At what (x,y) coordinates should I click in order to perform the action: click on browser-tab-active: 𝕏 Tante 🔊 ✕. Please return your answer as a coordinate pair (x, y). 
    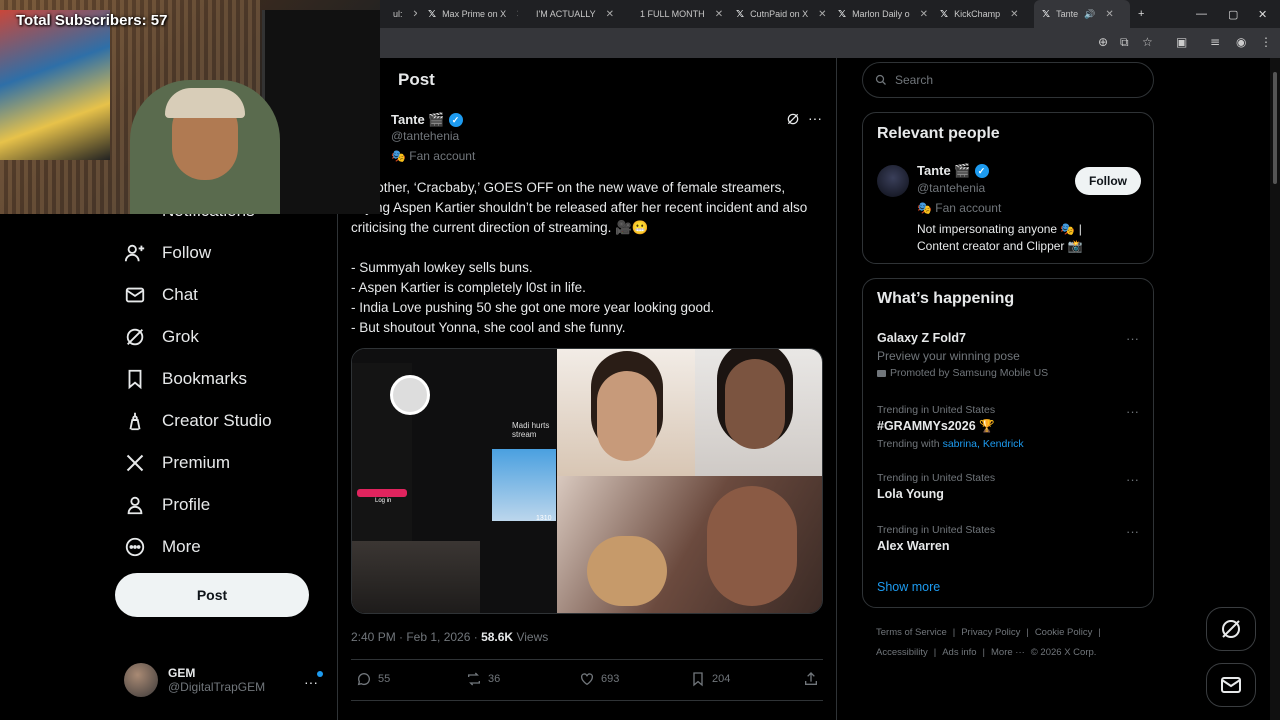
    Looking at the image, I should click on (1082, 14).